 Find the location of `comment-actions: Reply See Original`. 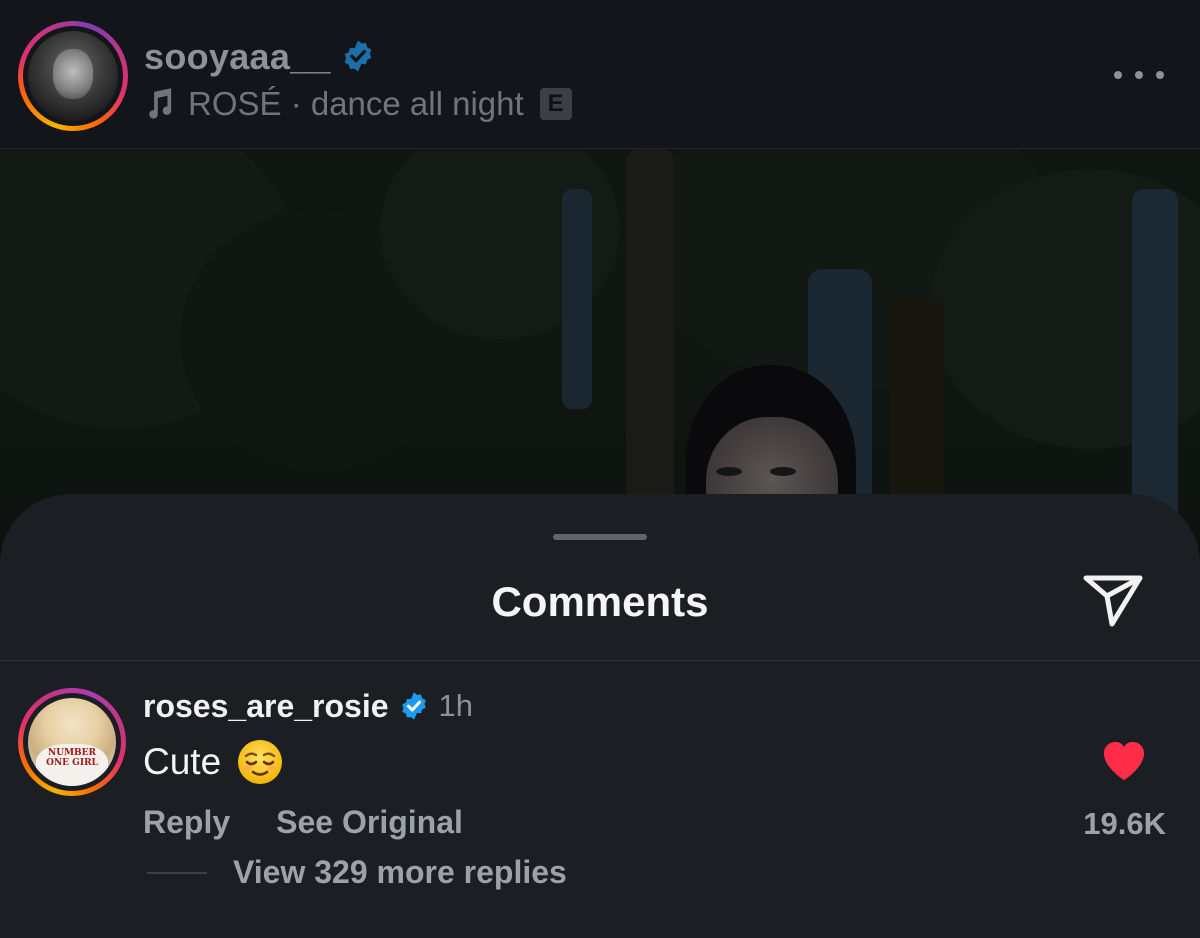

comment-actions: Reply See Original is located at coordinates (303, 822).